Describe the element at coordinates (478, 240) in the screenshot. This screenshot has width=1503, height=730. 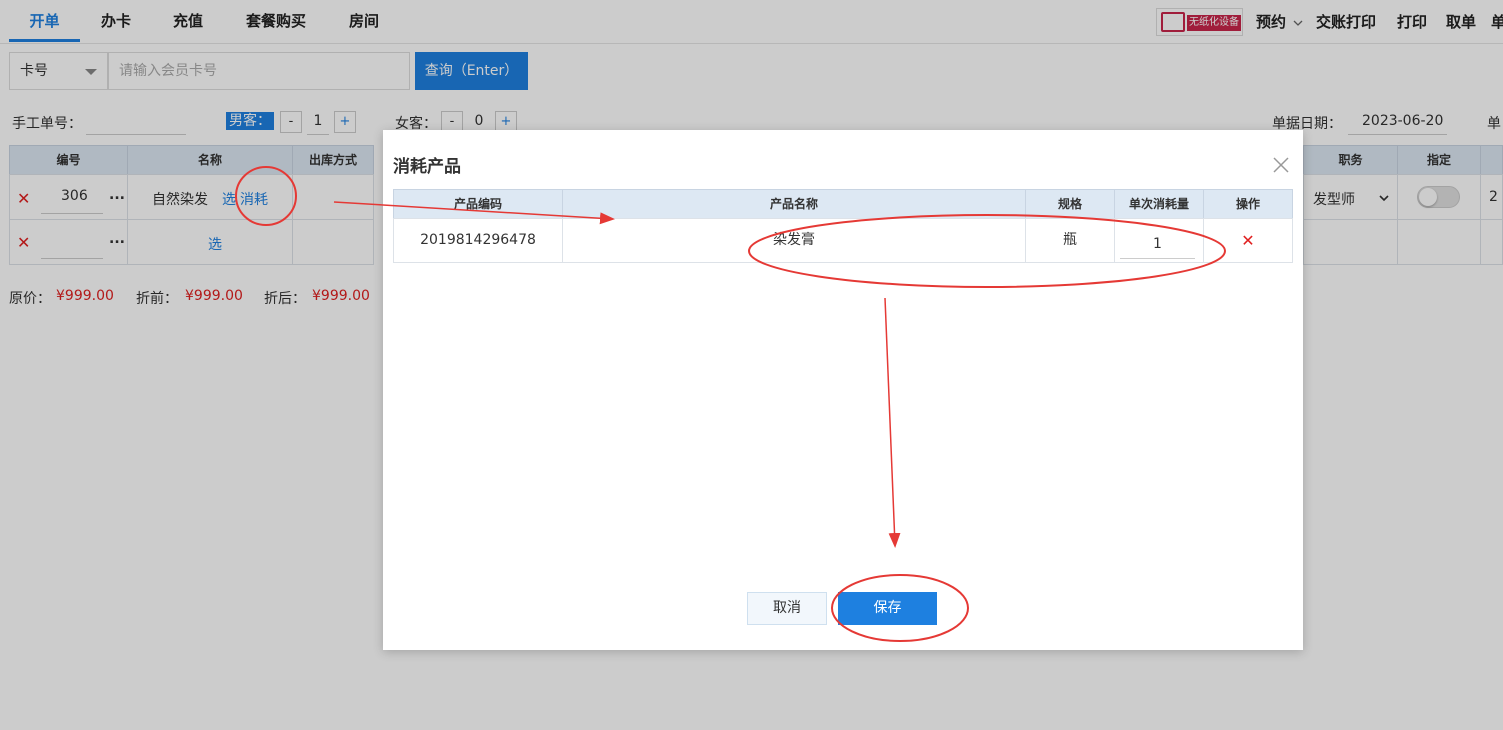
I see `product-code-cell: 2019814296478` at that location.